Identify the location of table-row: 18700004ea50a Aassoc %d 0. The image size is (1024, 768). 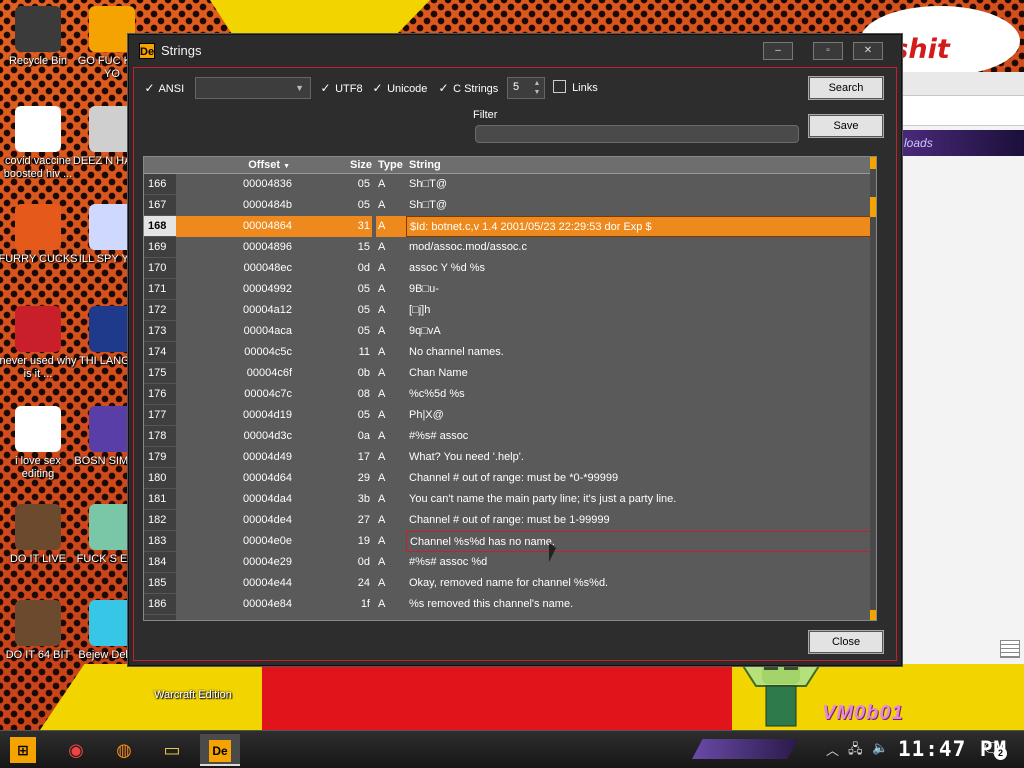
(509, 617).